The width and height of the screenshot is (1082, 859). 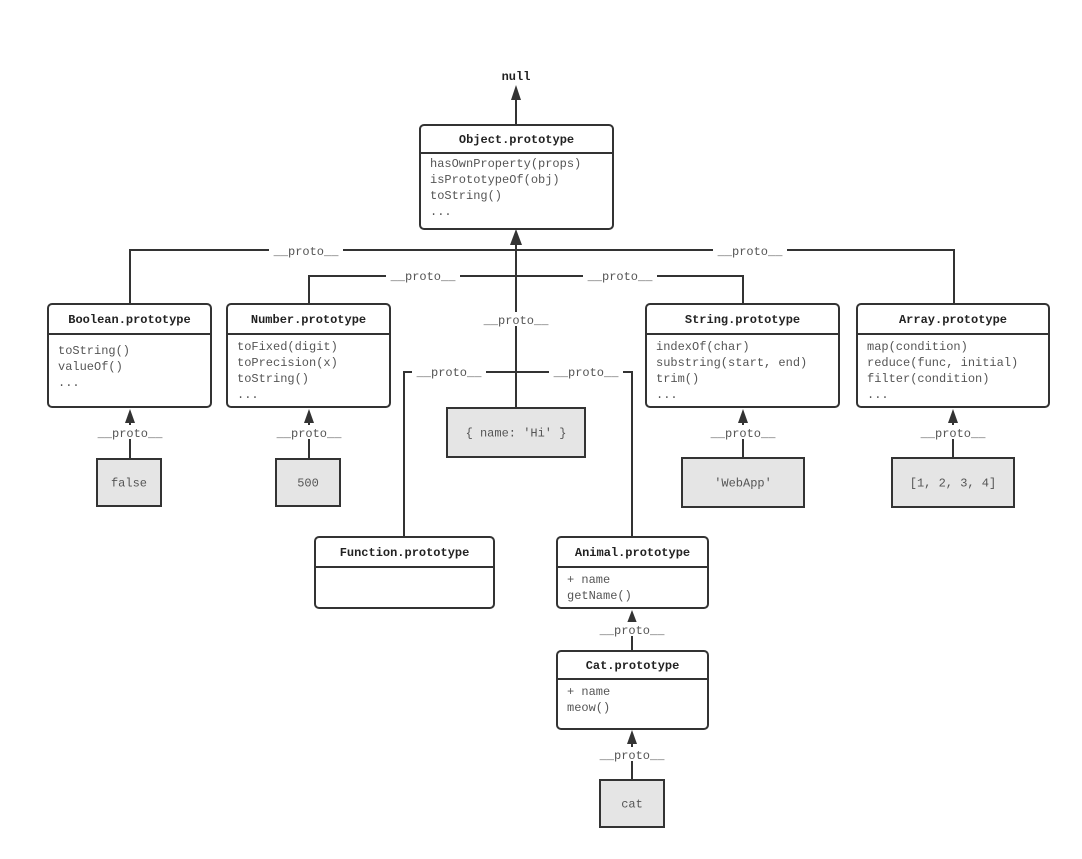 I want to click on proto-label-array: __proto__, so click(x=750, y=251).